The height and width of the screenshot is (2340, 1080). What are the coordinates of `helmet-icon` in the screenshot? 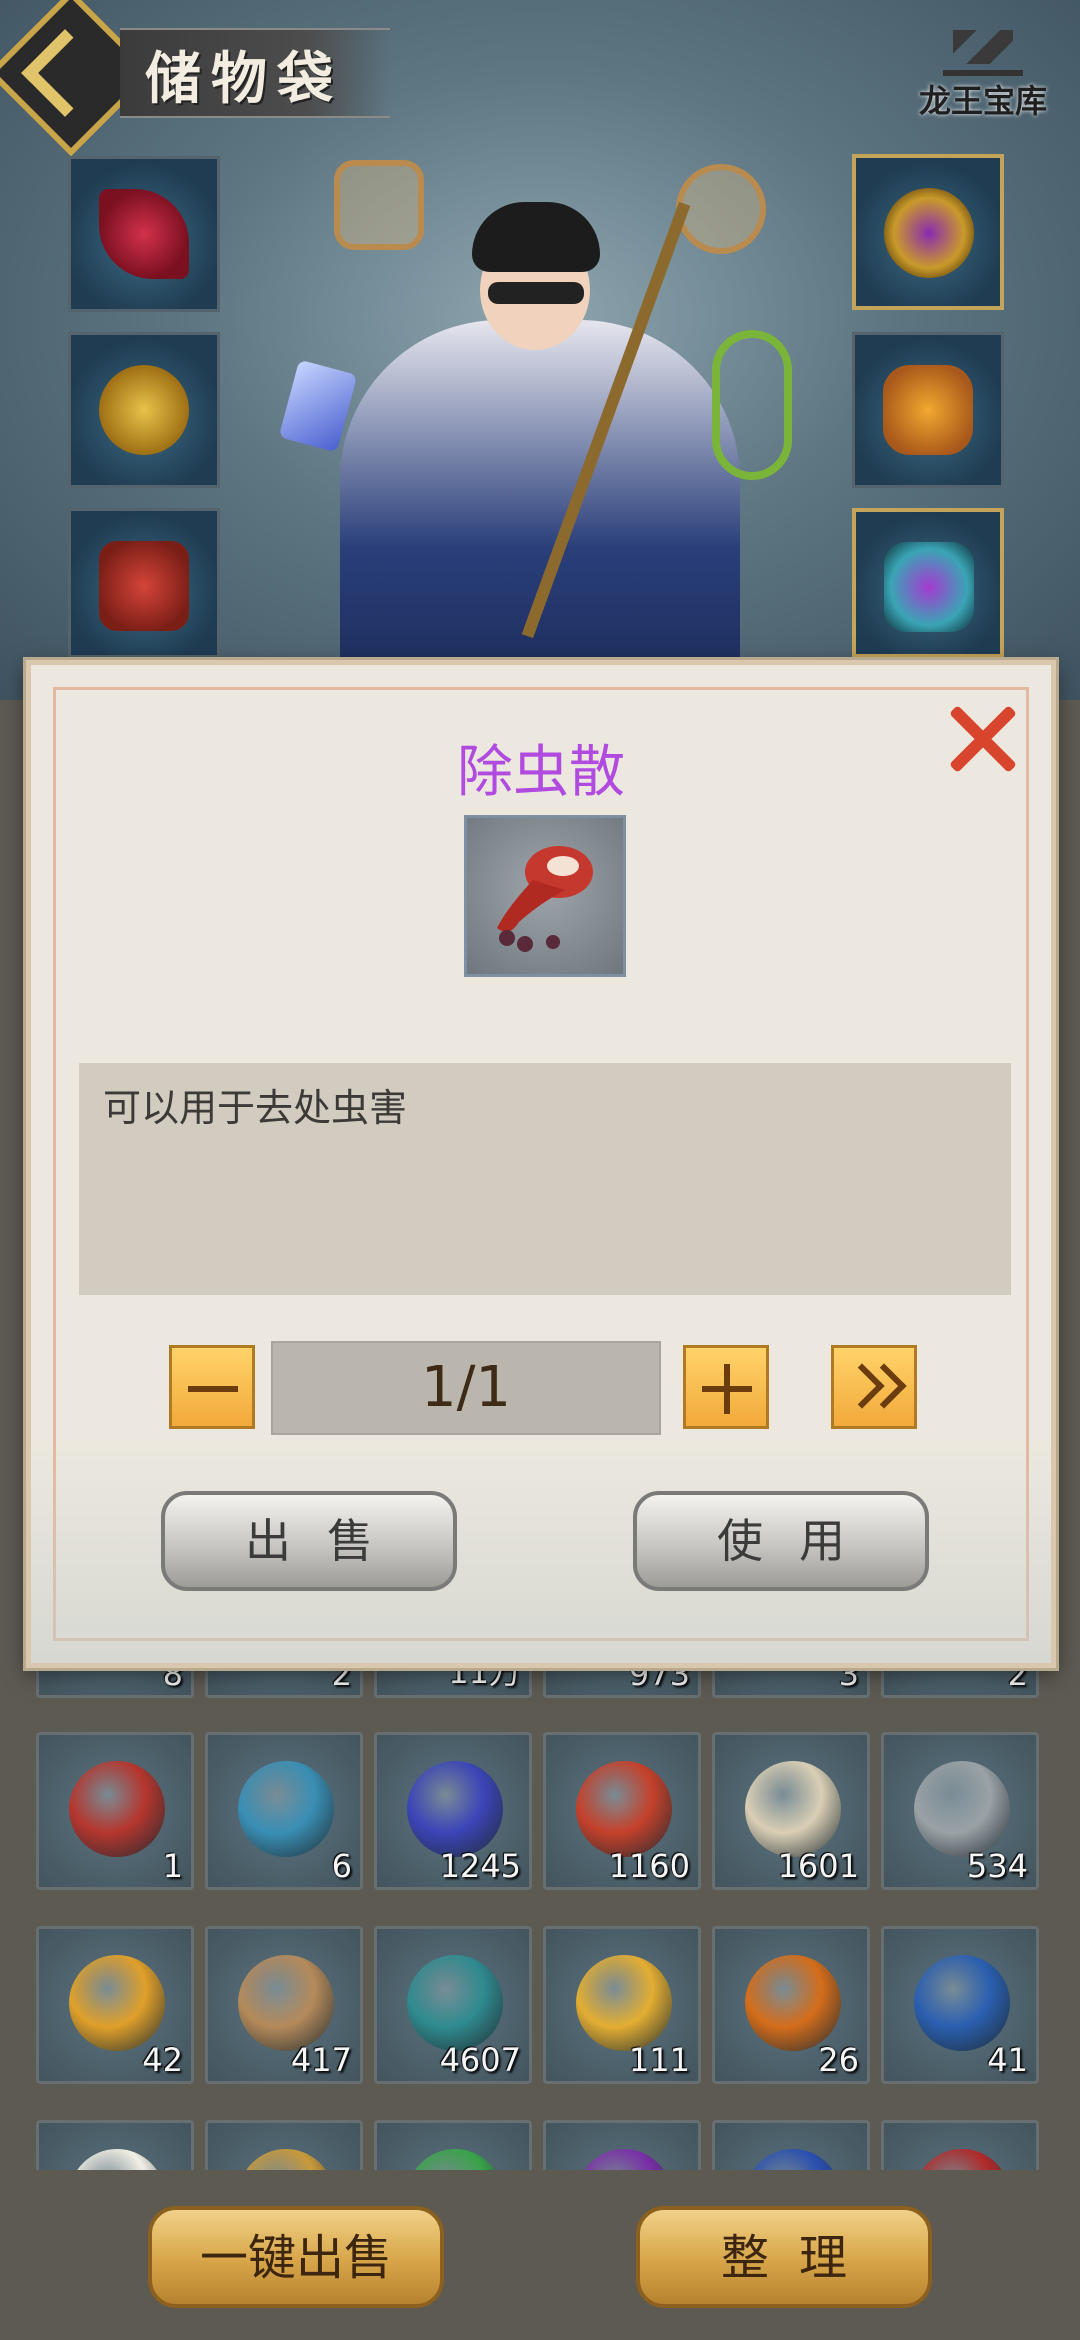 It's located at (144, 410).